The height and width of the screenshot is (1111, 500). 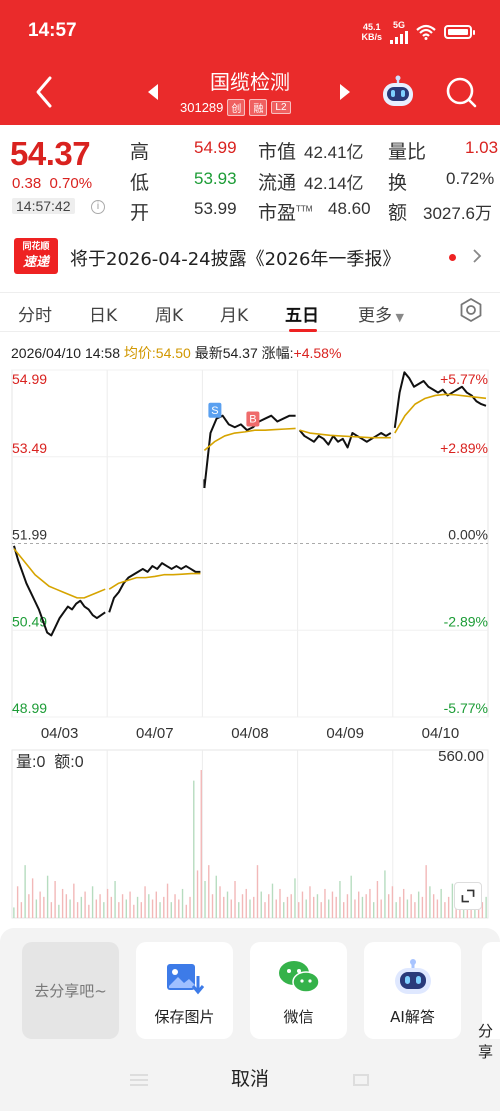 What do you see at coordinates (334, 183) in the screenshot?
I see `float-value: 42.14亿` at bounding box center [334, 183].